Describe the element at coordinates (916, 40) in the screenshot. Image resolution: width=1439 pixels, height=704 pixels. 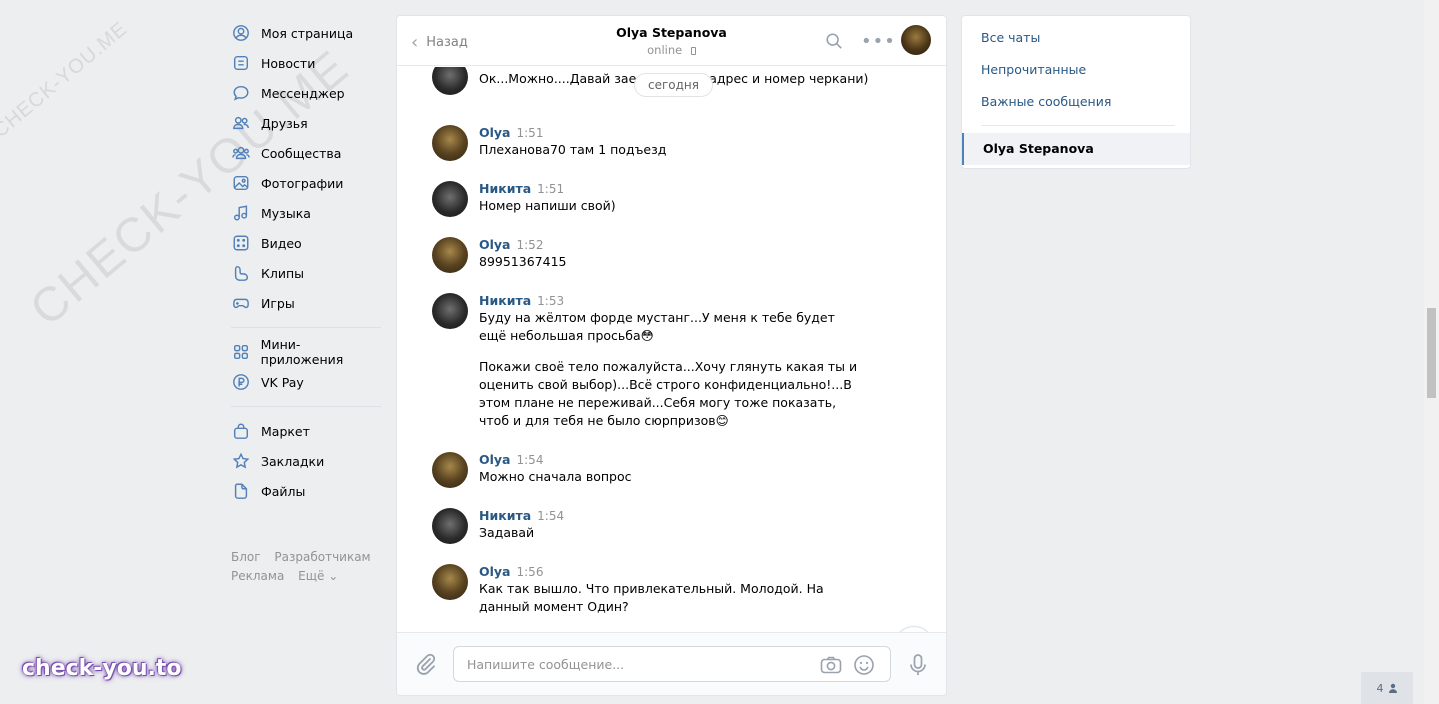
I see `peer-avatar` at that location.